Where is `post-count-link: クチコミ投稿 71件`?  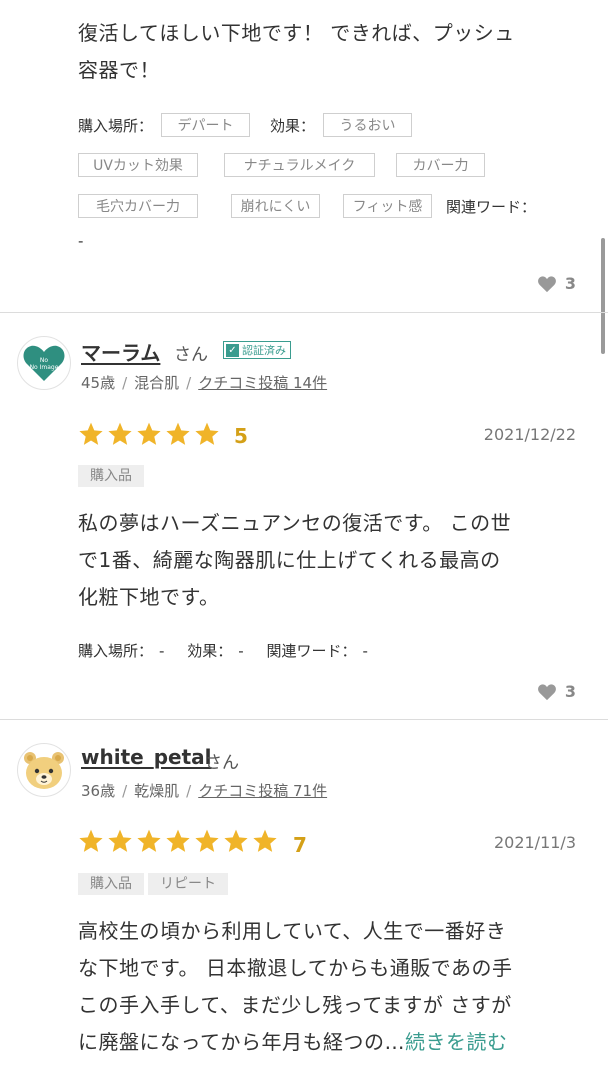
post-count-link: クチコミ投稿 71件 is located at coordinates (262, 791).